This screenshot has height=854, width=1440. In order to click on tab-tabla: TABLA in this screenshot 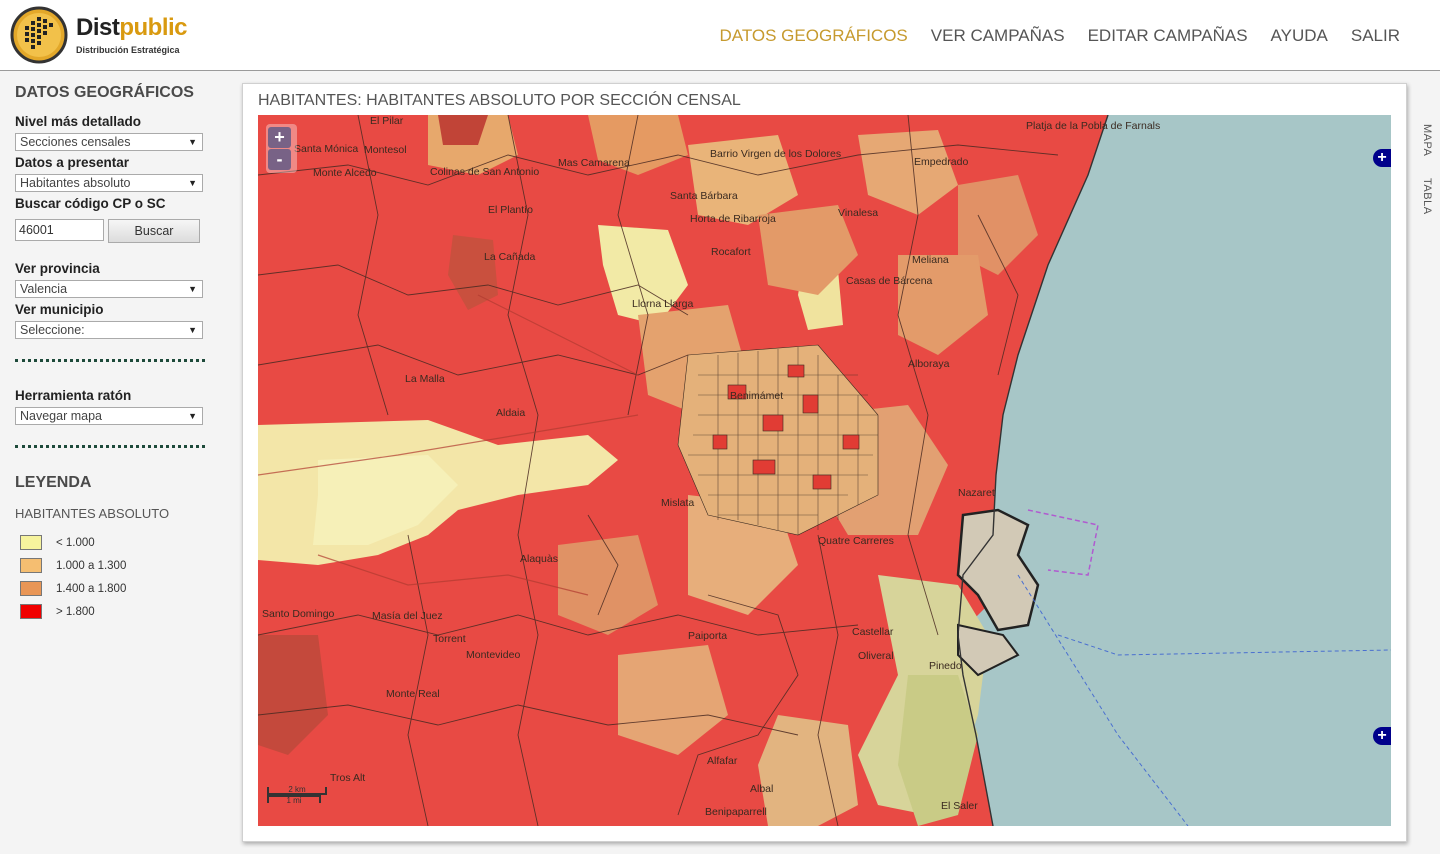, I will do `click(1427, 196)`.